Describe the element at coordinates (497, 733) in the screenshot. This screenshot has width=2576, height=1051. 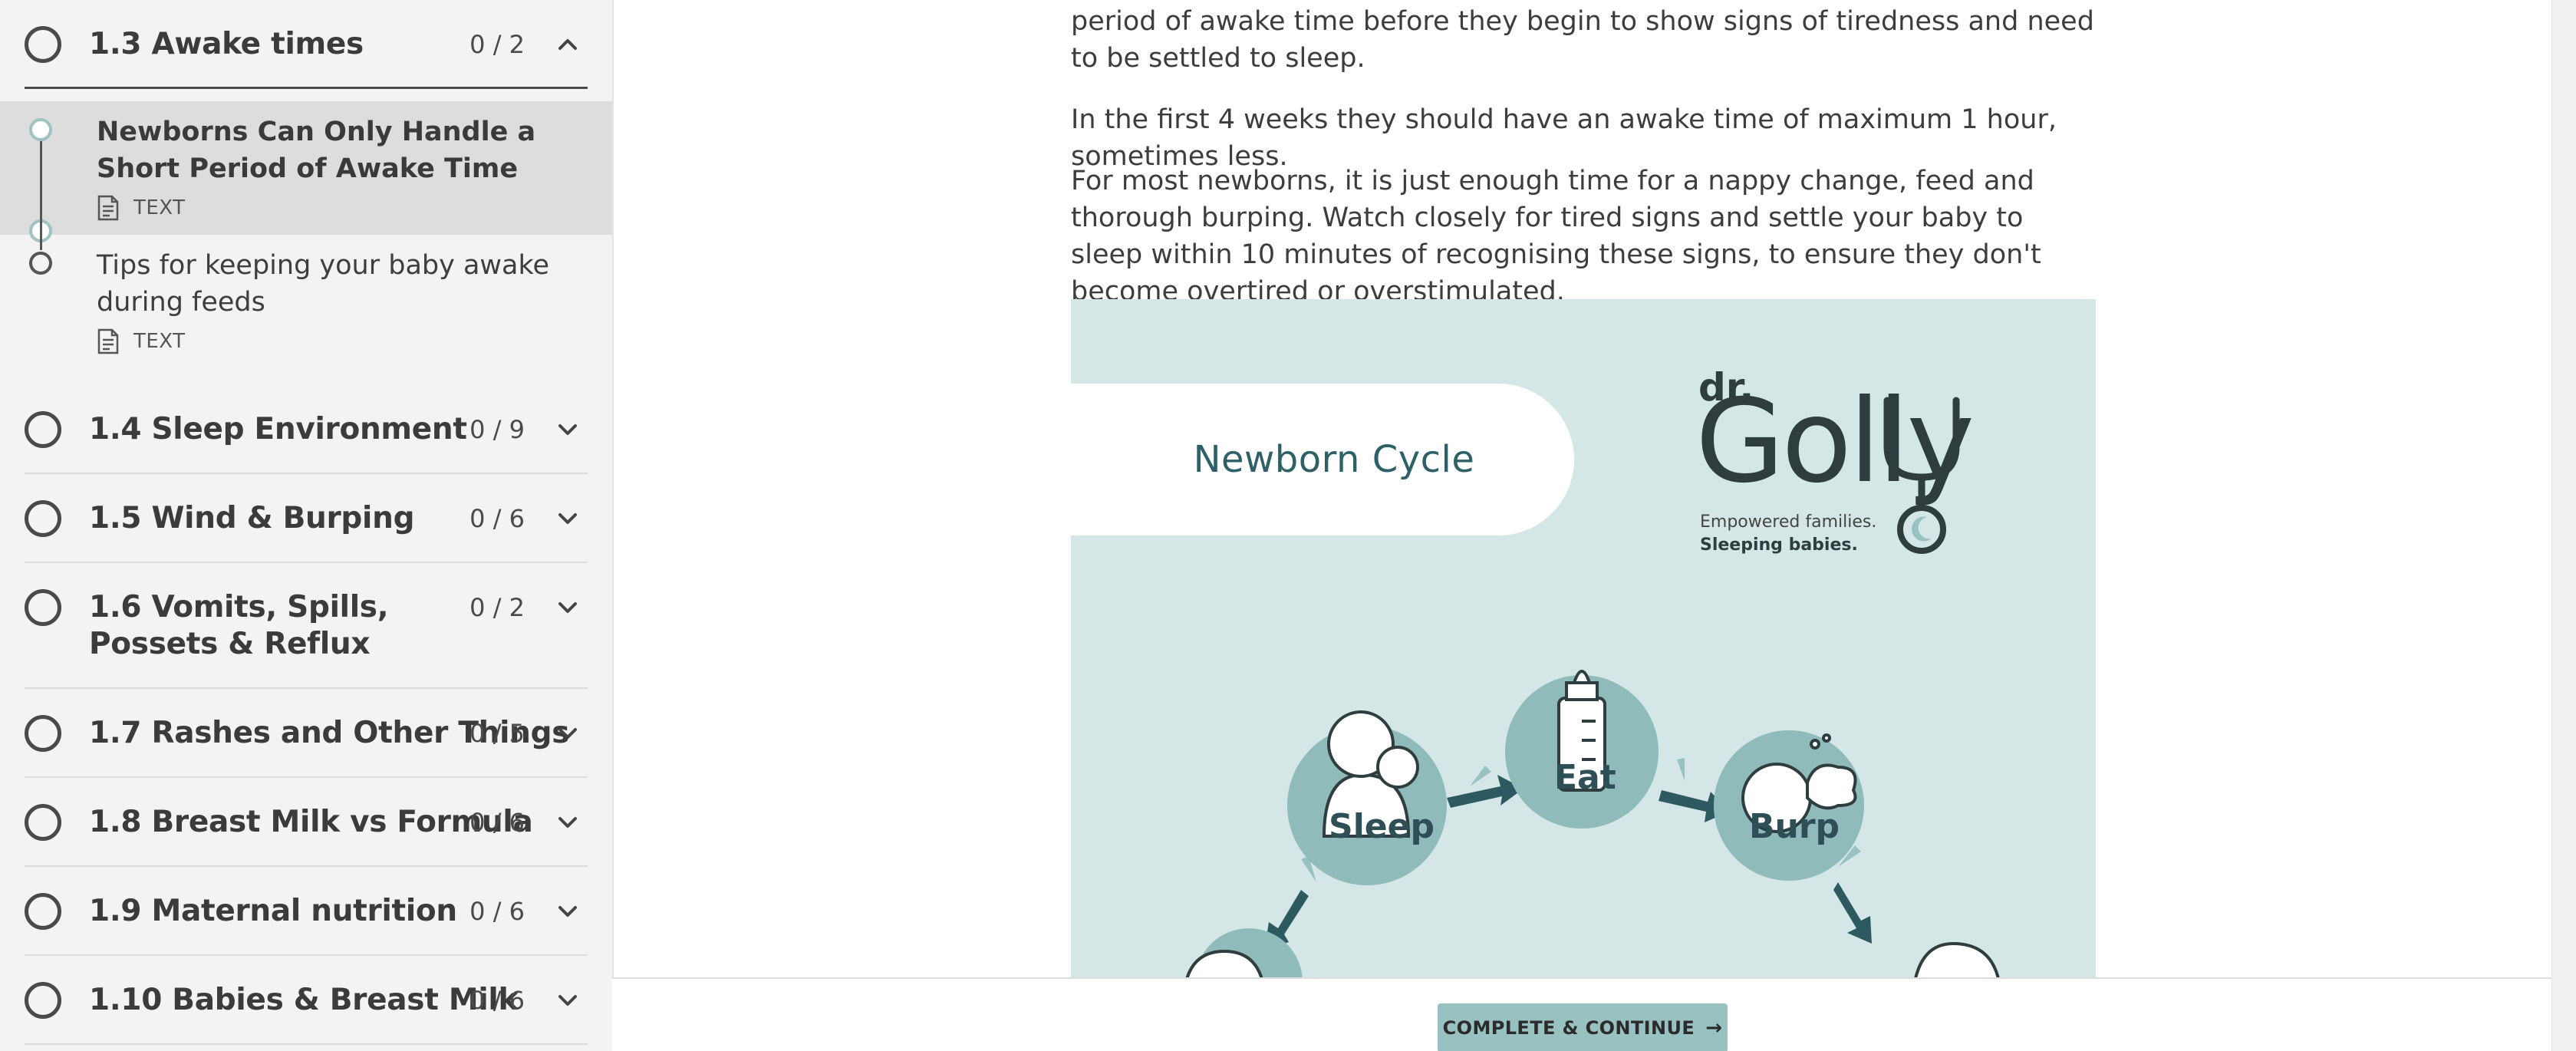
I see `section-progress-count: 0 / 5` at that location.